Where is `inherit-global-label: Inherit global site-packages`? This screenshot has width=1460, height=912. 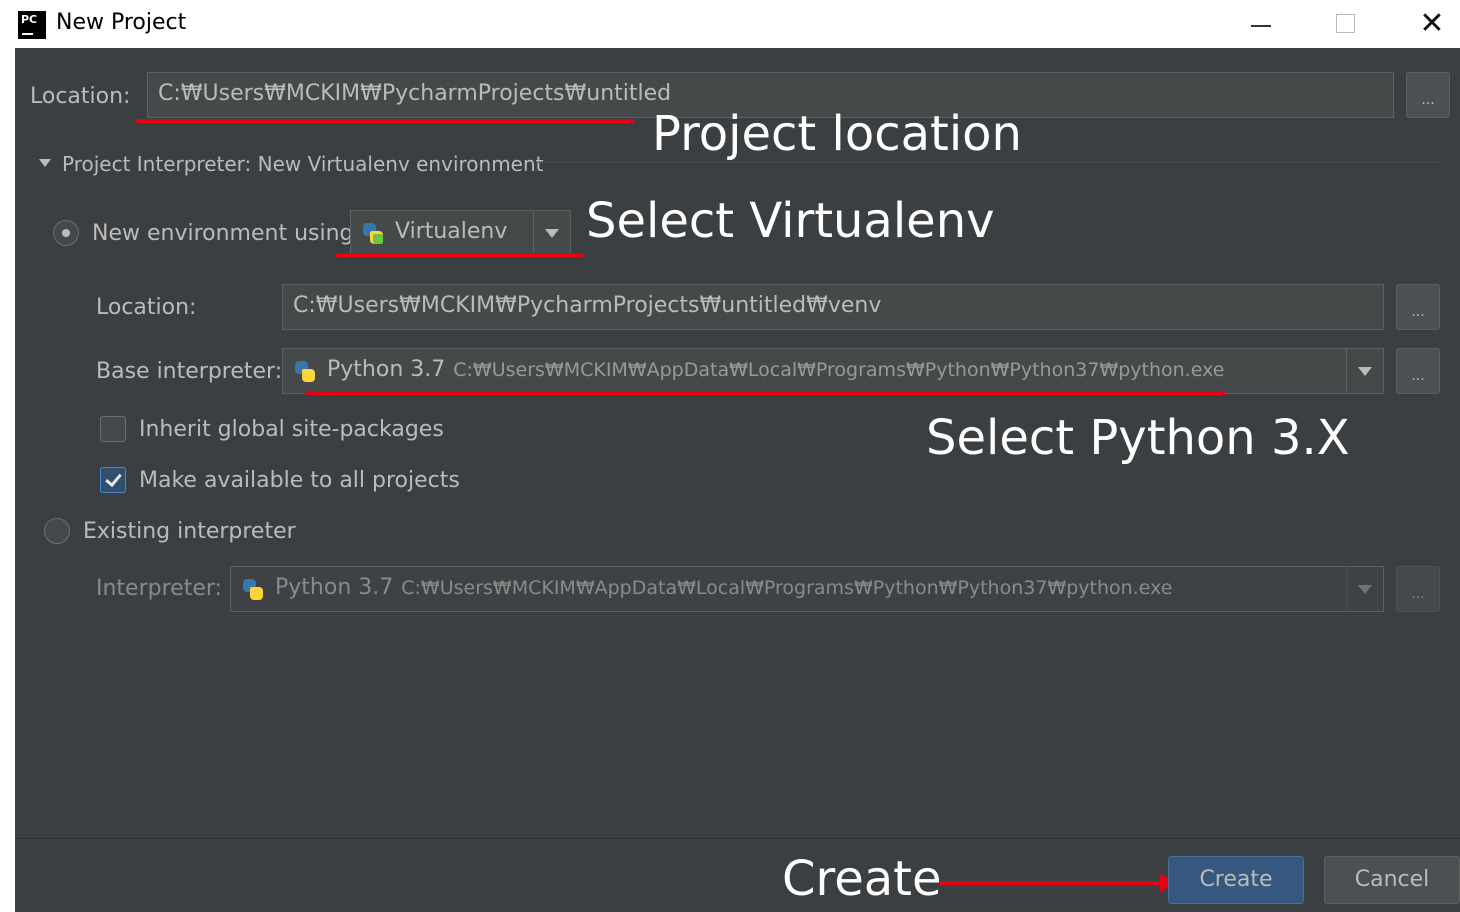 inherit-global-label: Inherit global site-packages is located at coordinates (291, 429).